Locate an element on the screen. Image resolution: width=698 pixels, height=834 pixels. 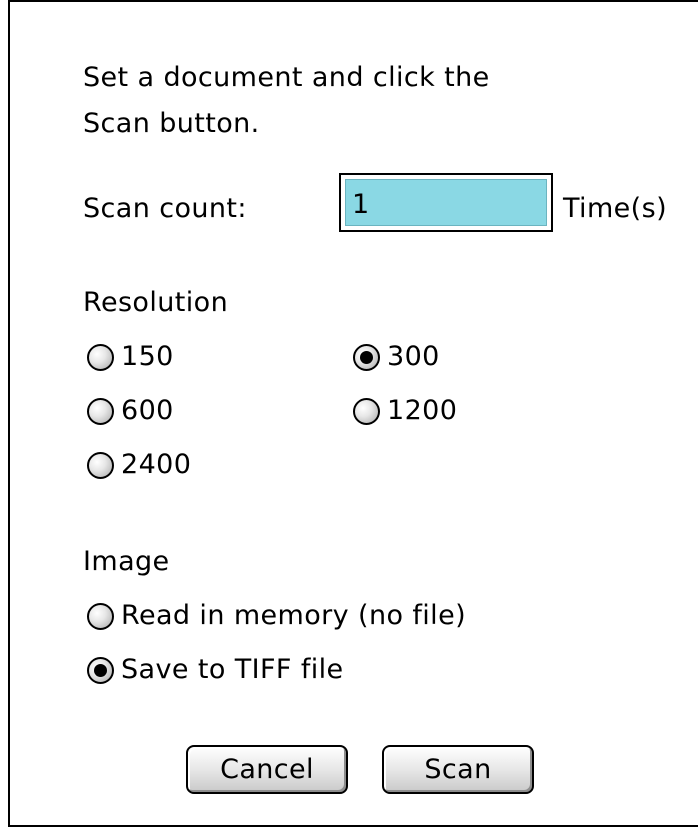
resolution-option-label: 150 is located at coordinates (147, 356).